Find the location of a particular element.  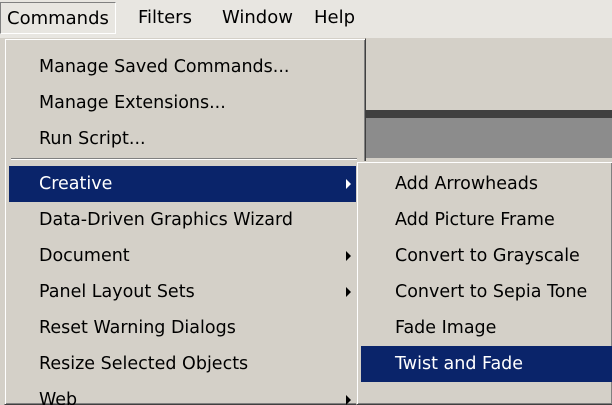

menu-item-label: Web is located at coordinates (58, 397).